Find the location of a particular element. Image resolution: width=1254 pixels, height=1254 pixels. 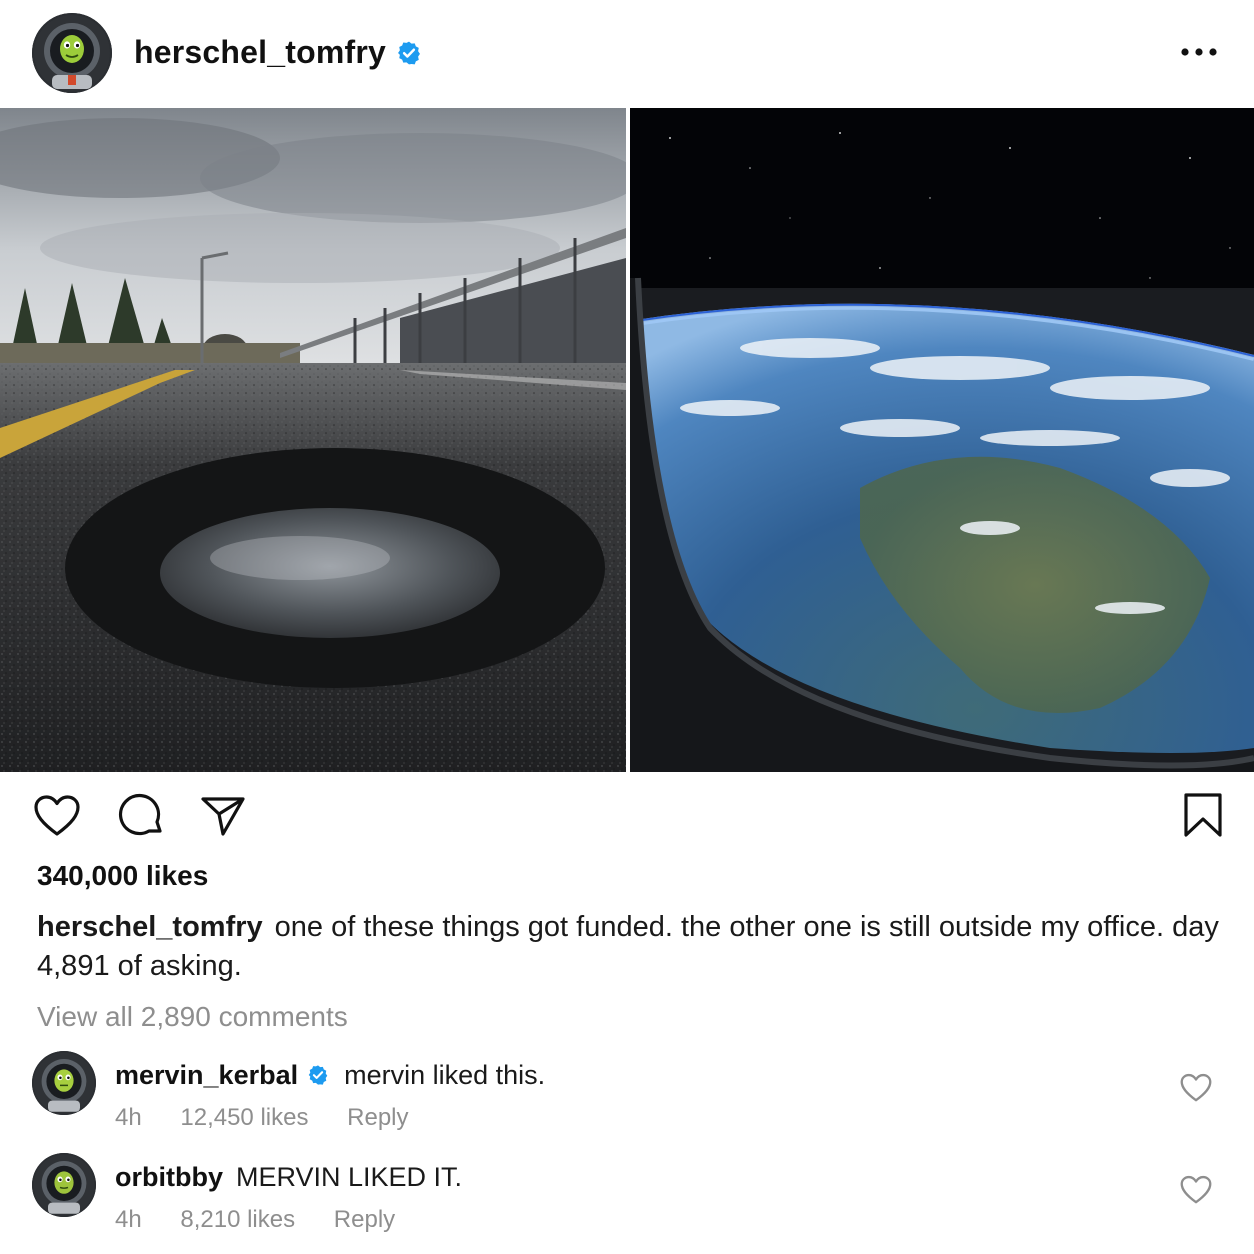

author-avatar is located at coordinates (72, 53).